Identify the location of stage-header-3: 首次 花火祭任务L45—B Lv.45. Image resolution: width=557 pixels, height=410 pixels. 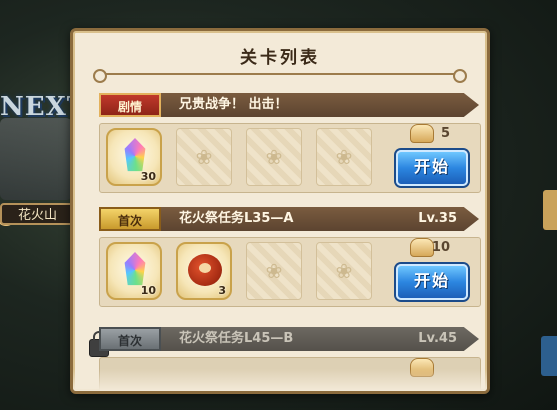
(289, 339).